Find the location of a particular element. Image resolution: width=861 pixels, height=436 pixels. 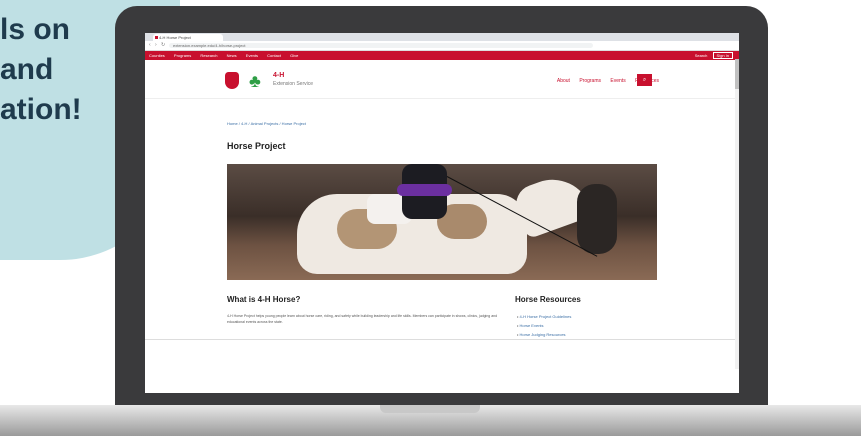

site-subtitle: Extension Service is located at coordinates (293, 84).